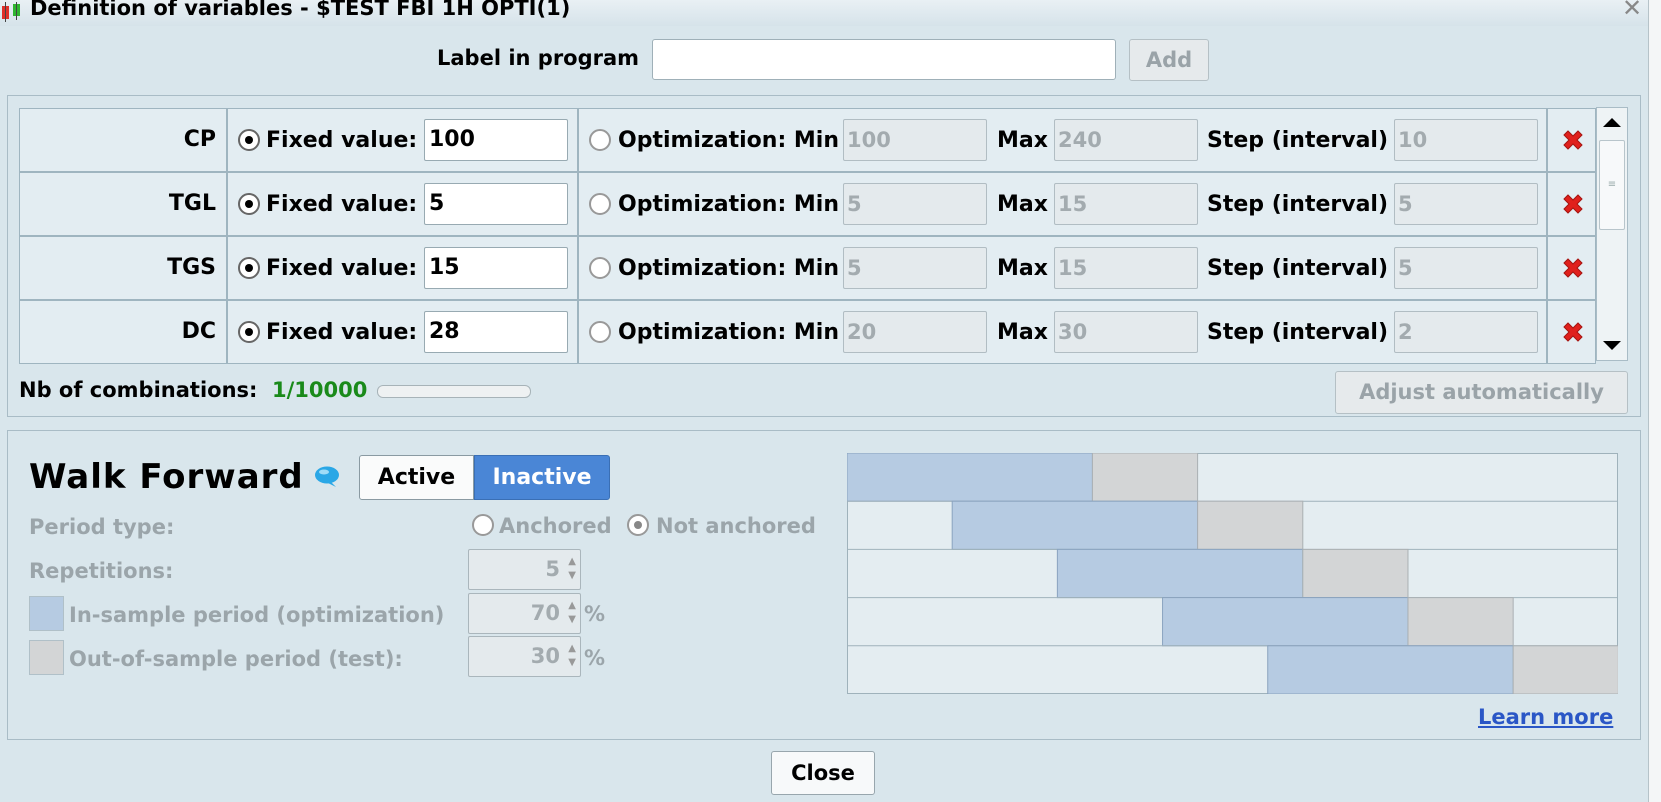  I want to click on optimization-max-input: 30, so click(1126, 332).